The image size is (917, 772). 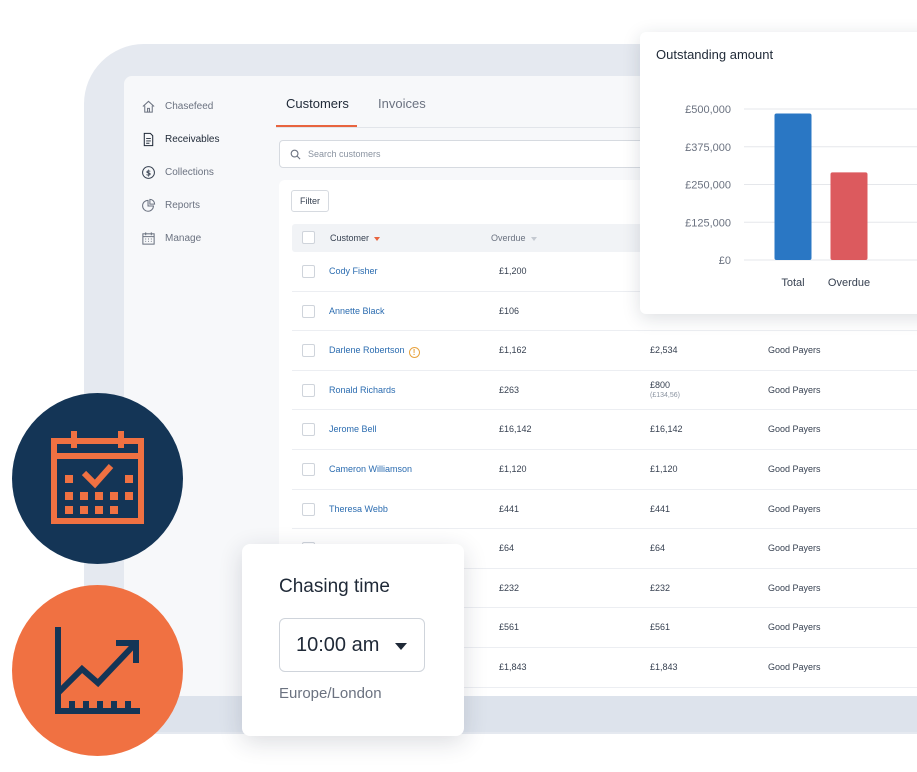 I want to click on sidebar-item-label: Receivables, so click(x=192, y=139).